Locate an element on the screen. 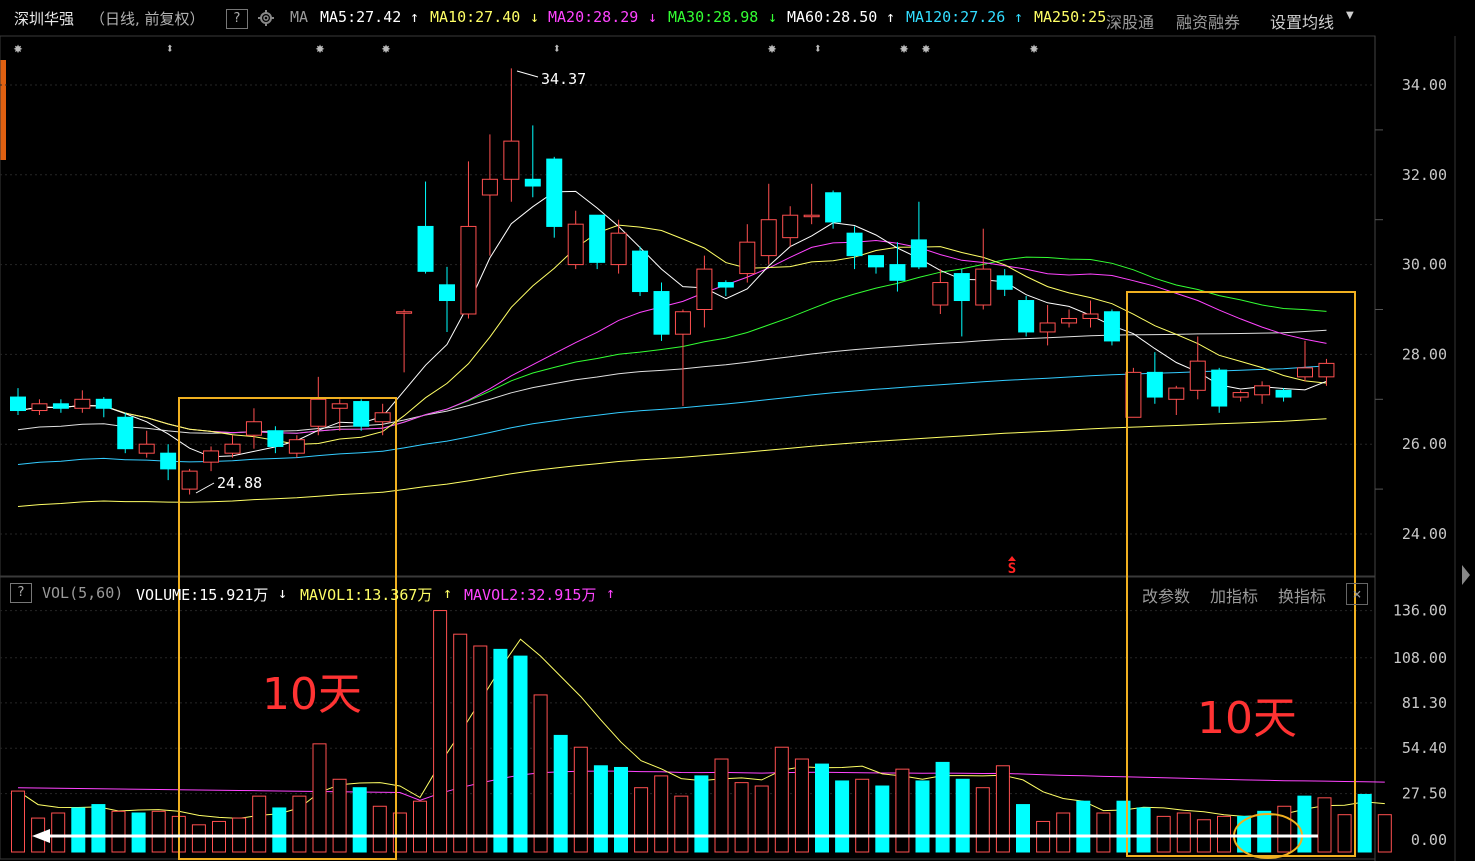 This screenshot has height=861, width=1475. price-tick-label: 28.00 is located at coordinates (1424, 354).